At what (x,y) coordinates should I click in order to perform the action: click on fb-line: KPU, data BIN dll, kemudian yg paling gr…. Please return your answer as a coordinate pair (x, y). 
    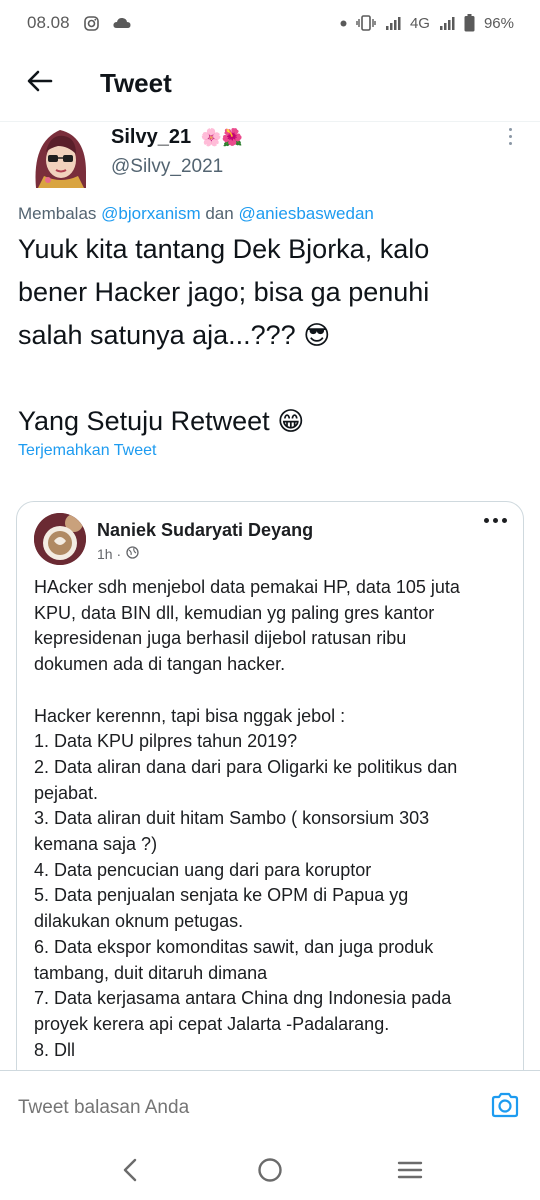
    Looking at the image, I should click on (234, 612).